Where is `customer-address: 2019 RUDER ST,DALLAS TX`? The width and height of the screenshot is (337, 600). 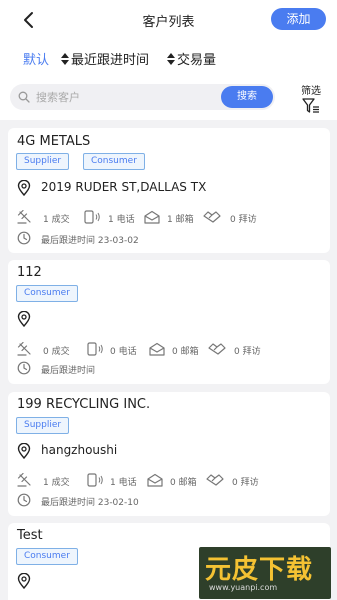 customer-address: 2019 RUDER ST,DALLAS TX is located at coordinates (124, 187).